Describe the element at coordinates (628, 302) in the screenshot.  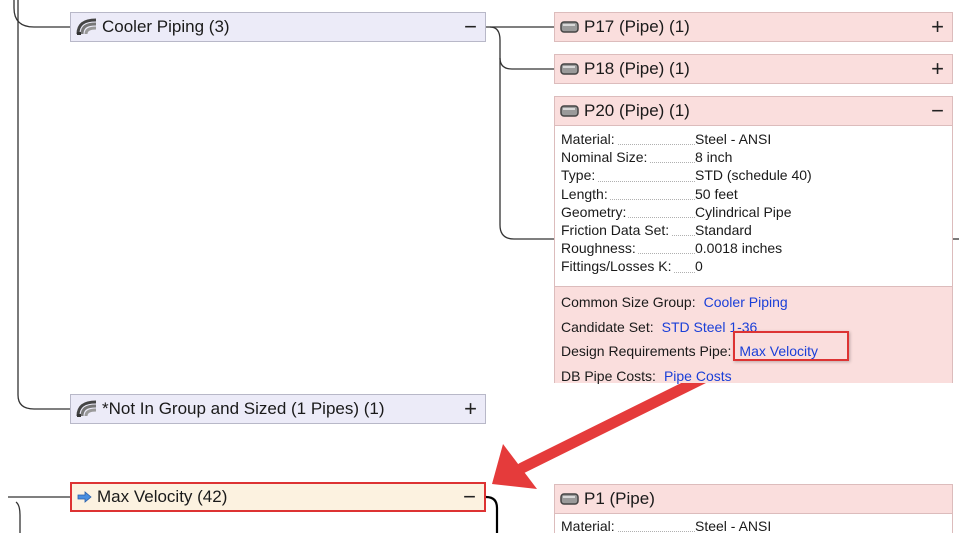
I see `link-key: Common Size Group:` at that location.